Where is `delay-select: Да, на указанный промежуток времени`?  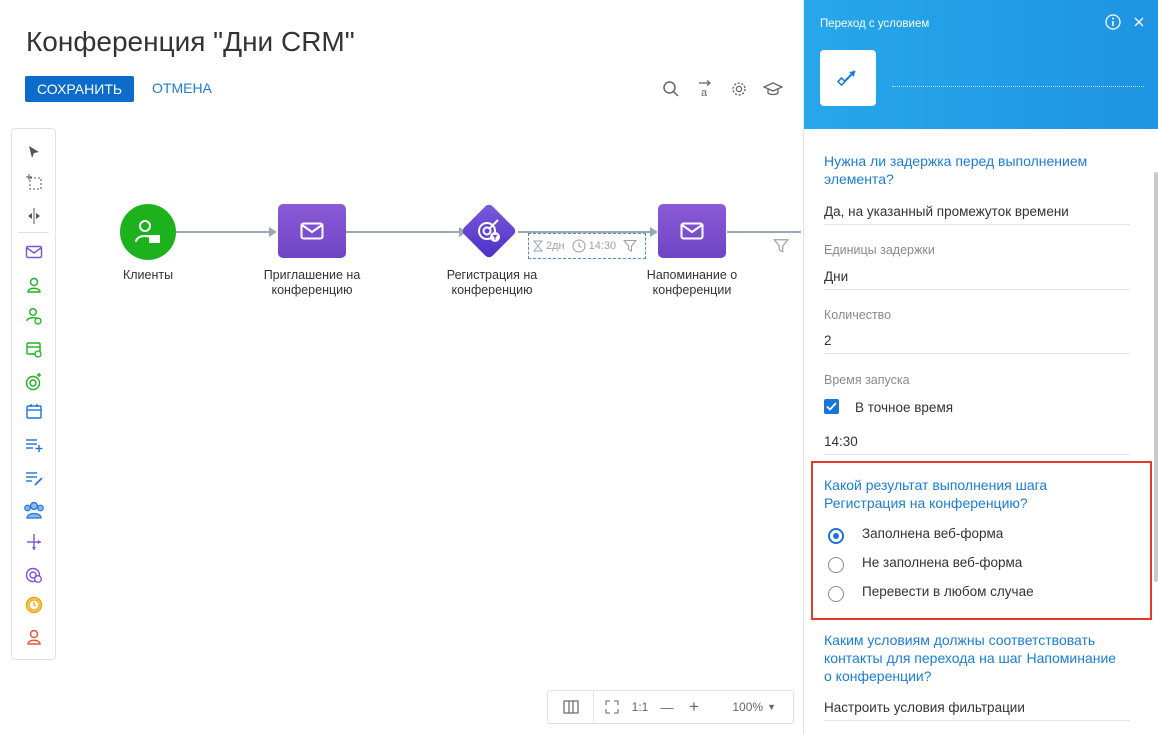
delay-select: Да, на указанный промежуток времени is located at coordinates (946, 211).